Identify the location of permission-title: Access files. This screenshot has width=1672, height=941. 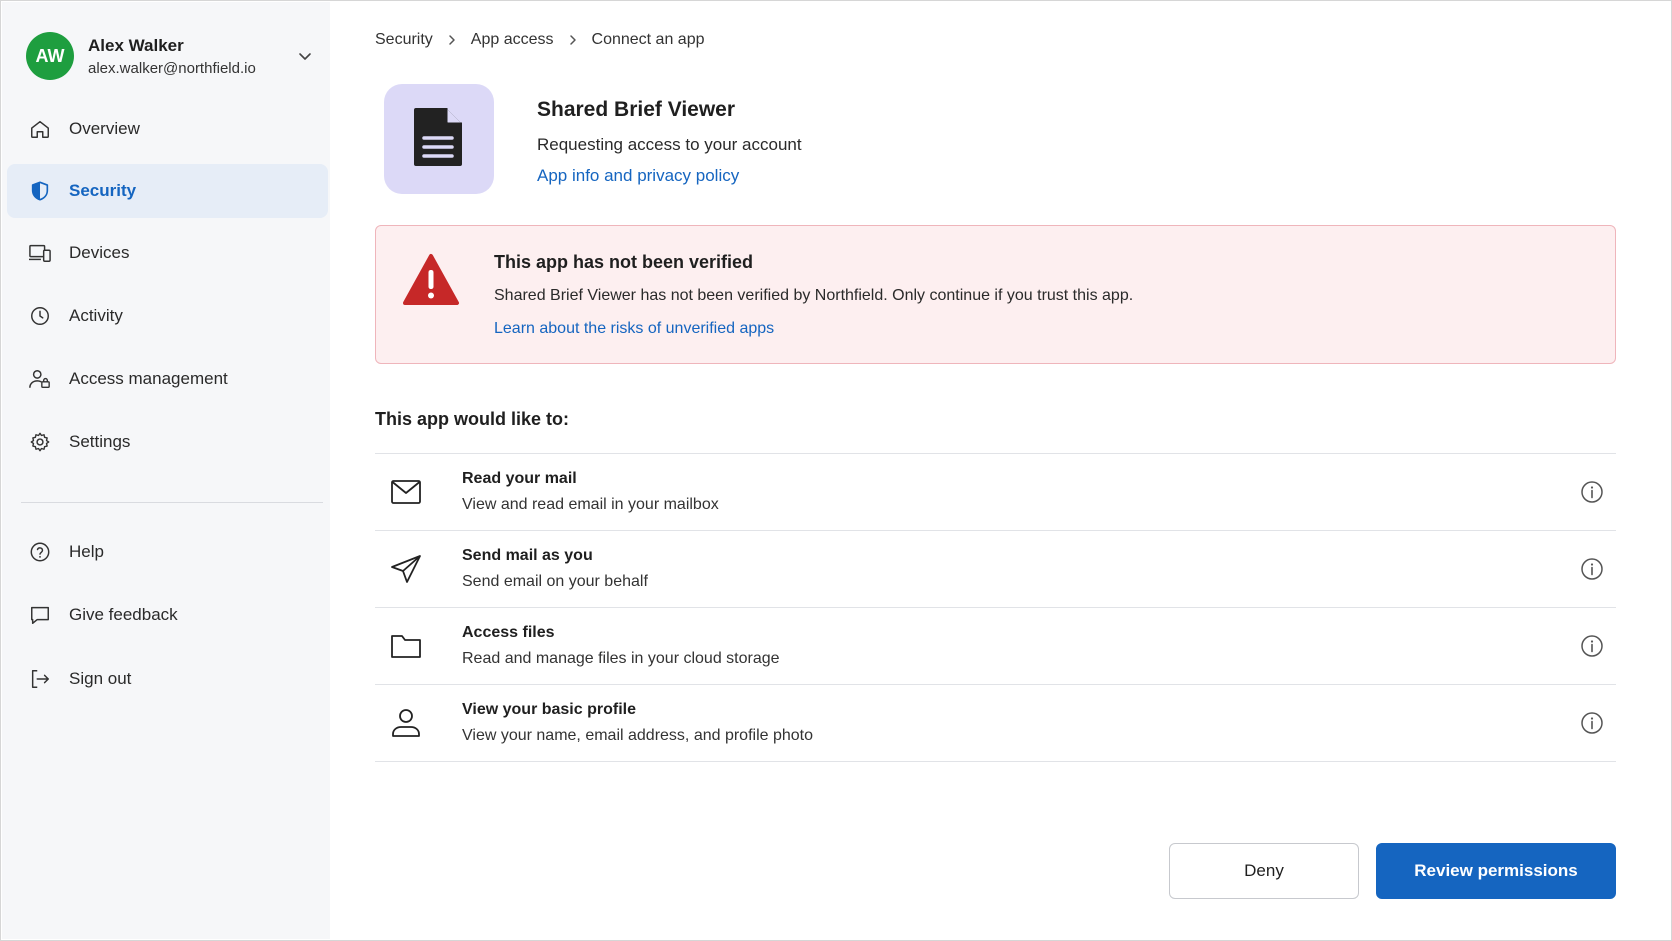
(508, 632).